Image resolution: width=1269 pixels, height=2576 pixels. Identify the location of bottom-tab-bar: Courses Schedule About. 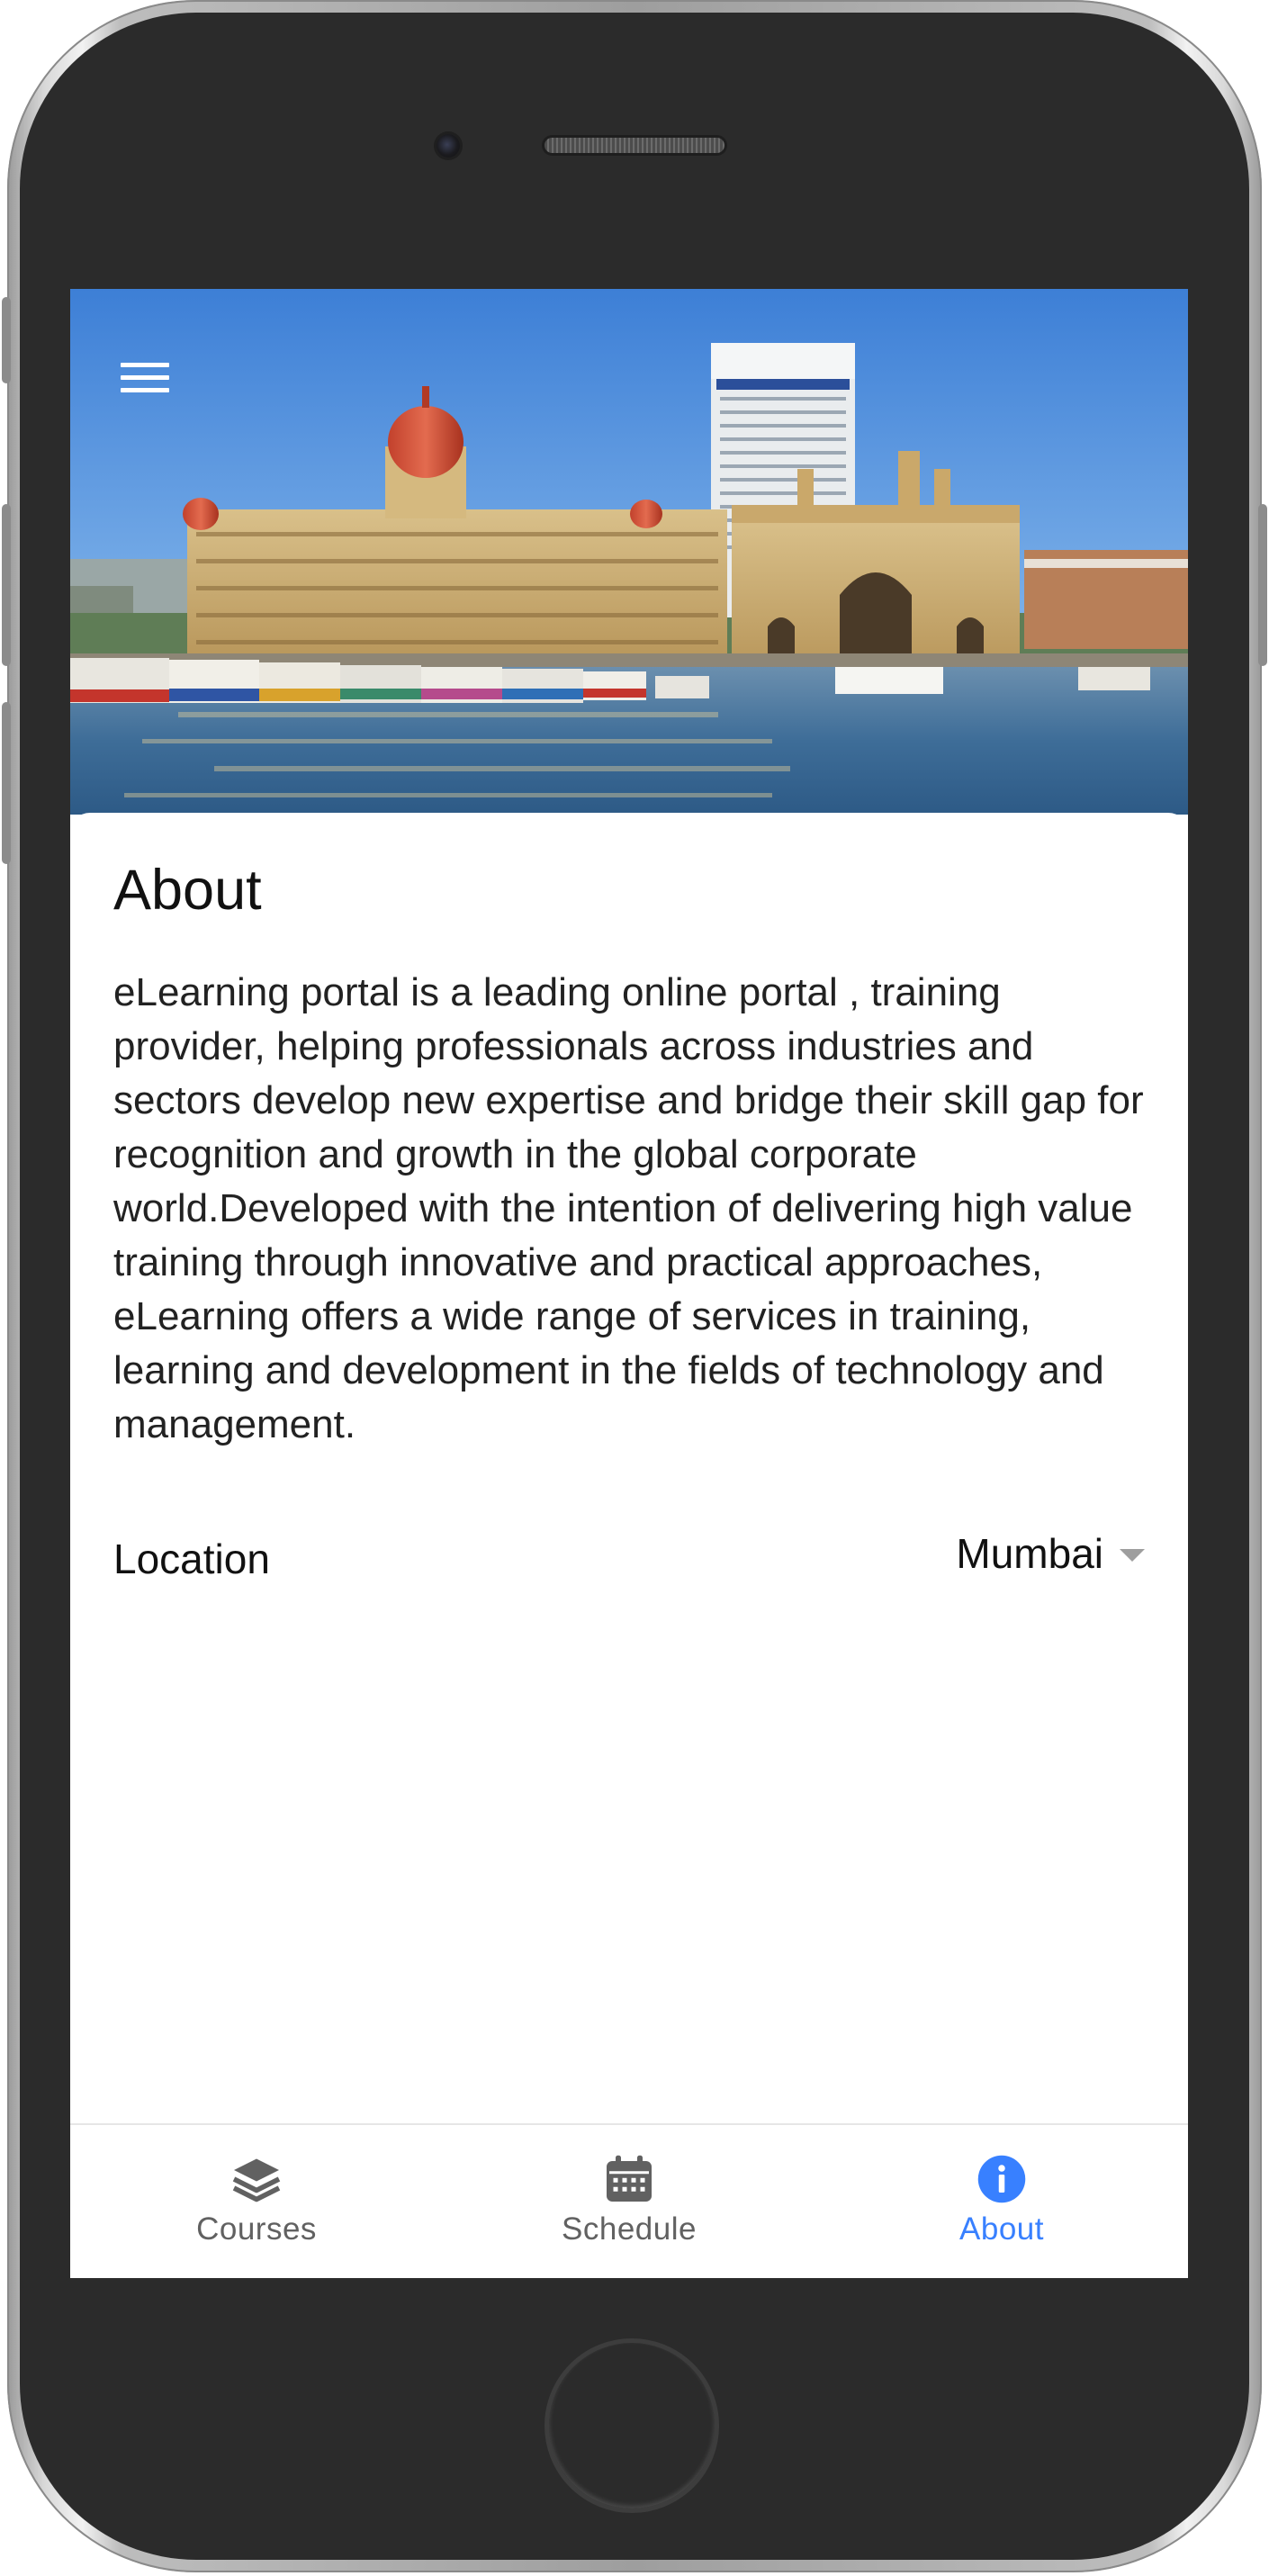
(629, 2200).